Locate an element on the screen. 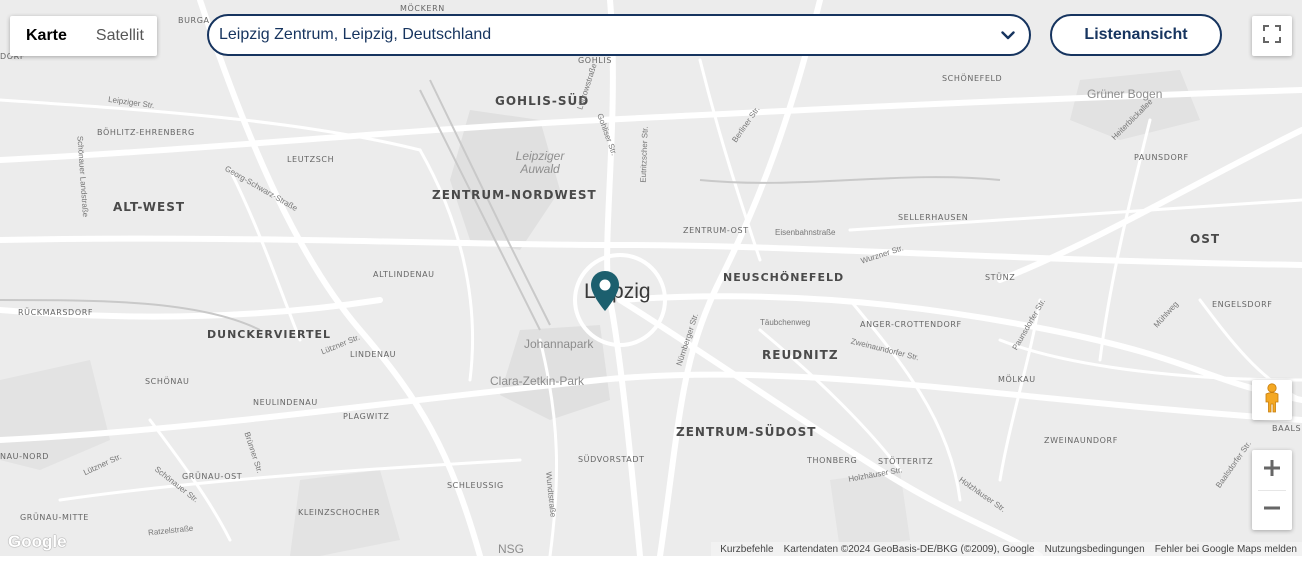 This screenshot has width=1302, height=562. district-label: DUNCKERVIERTEL is located at coordinates (269, 334).